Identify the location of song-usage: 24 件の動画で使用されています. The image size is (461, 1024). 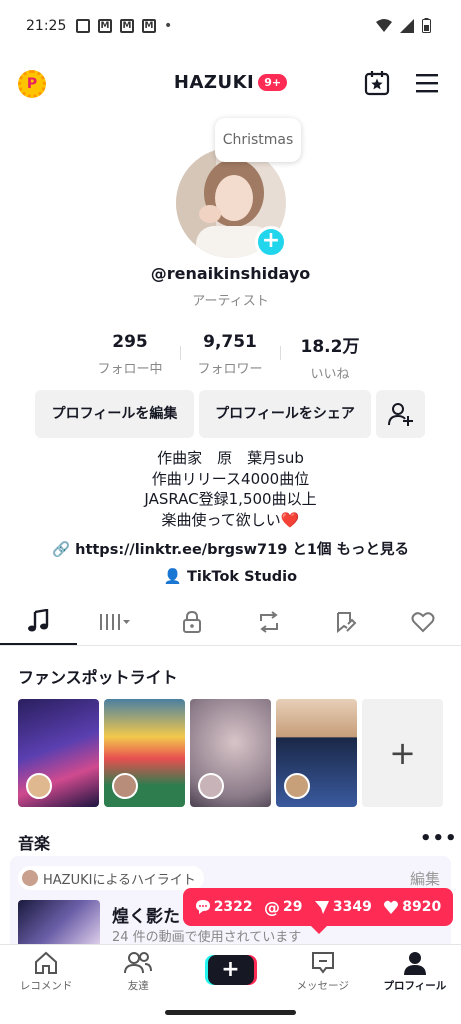
(207, 937).